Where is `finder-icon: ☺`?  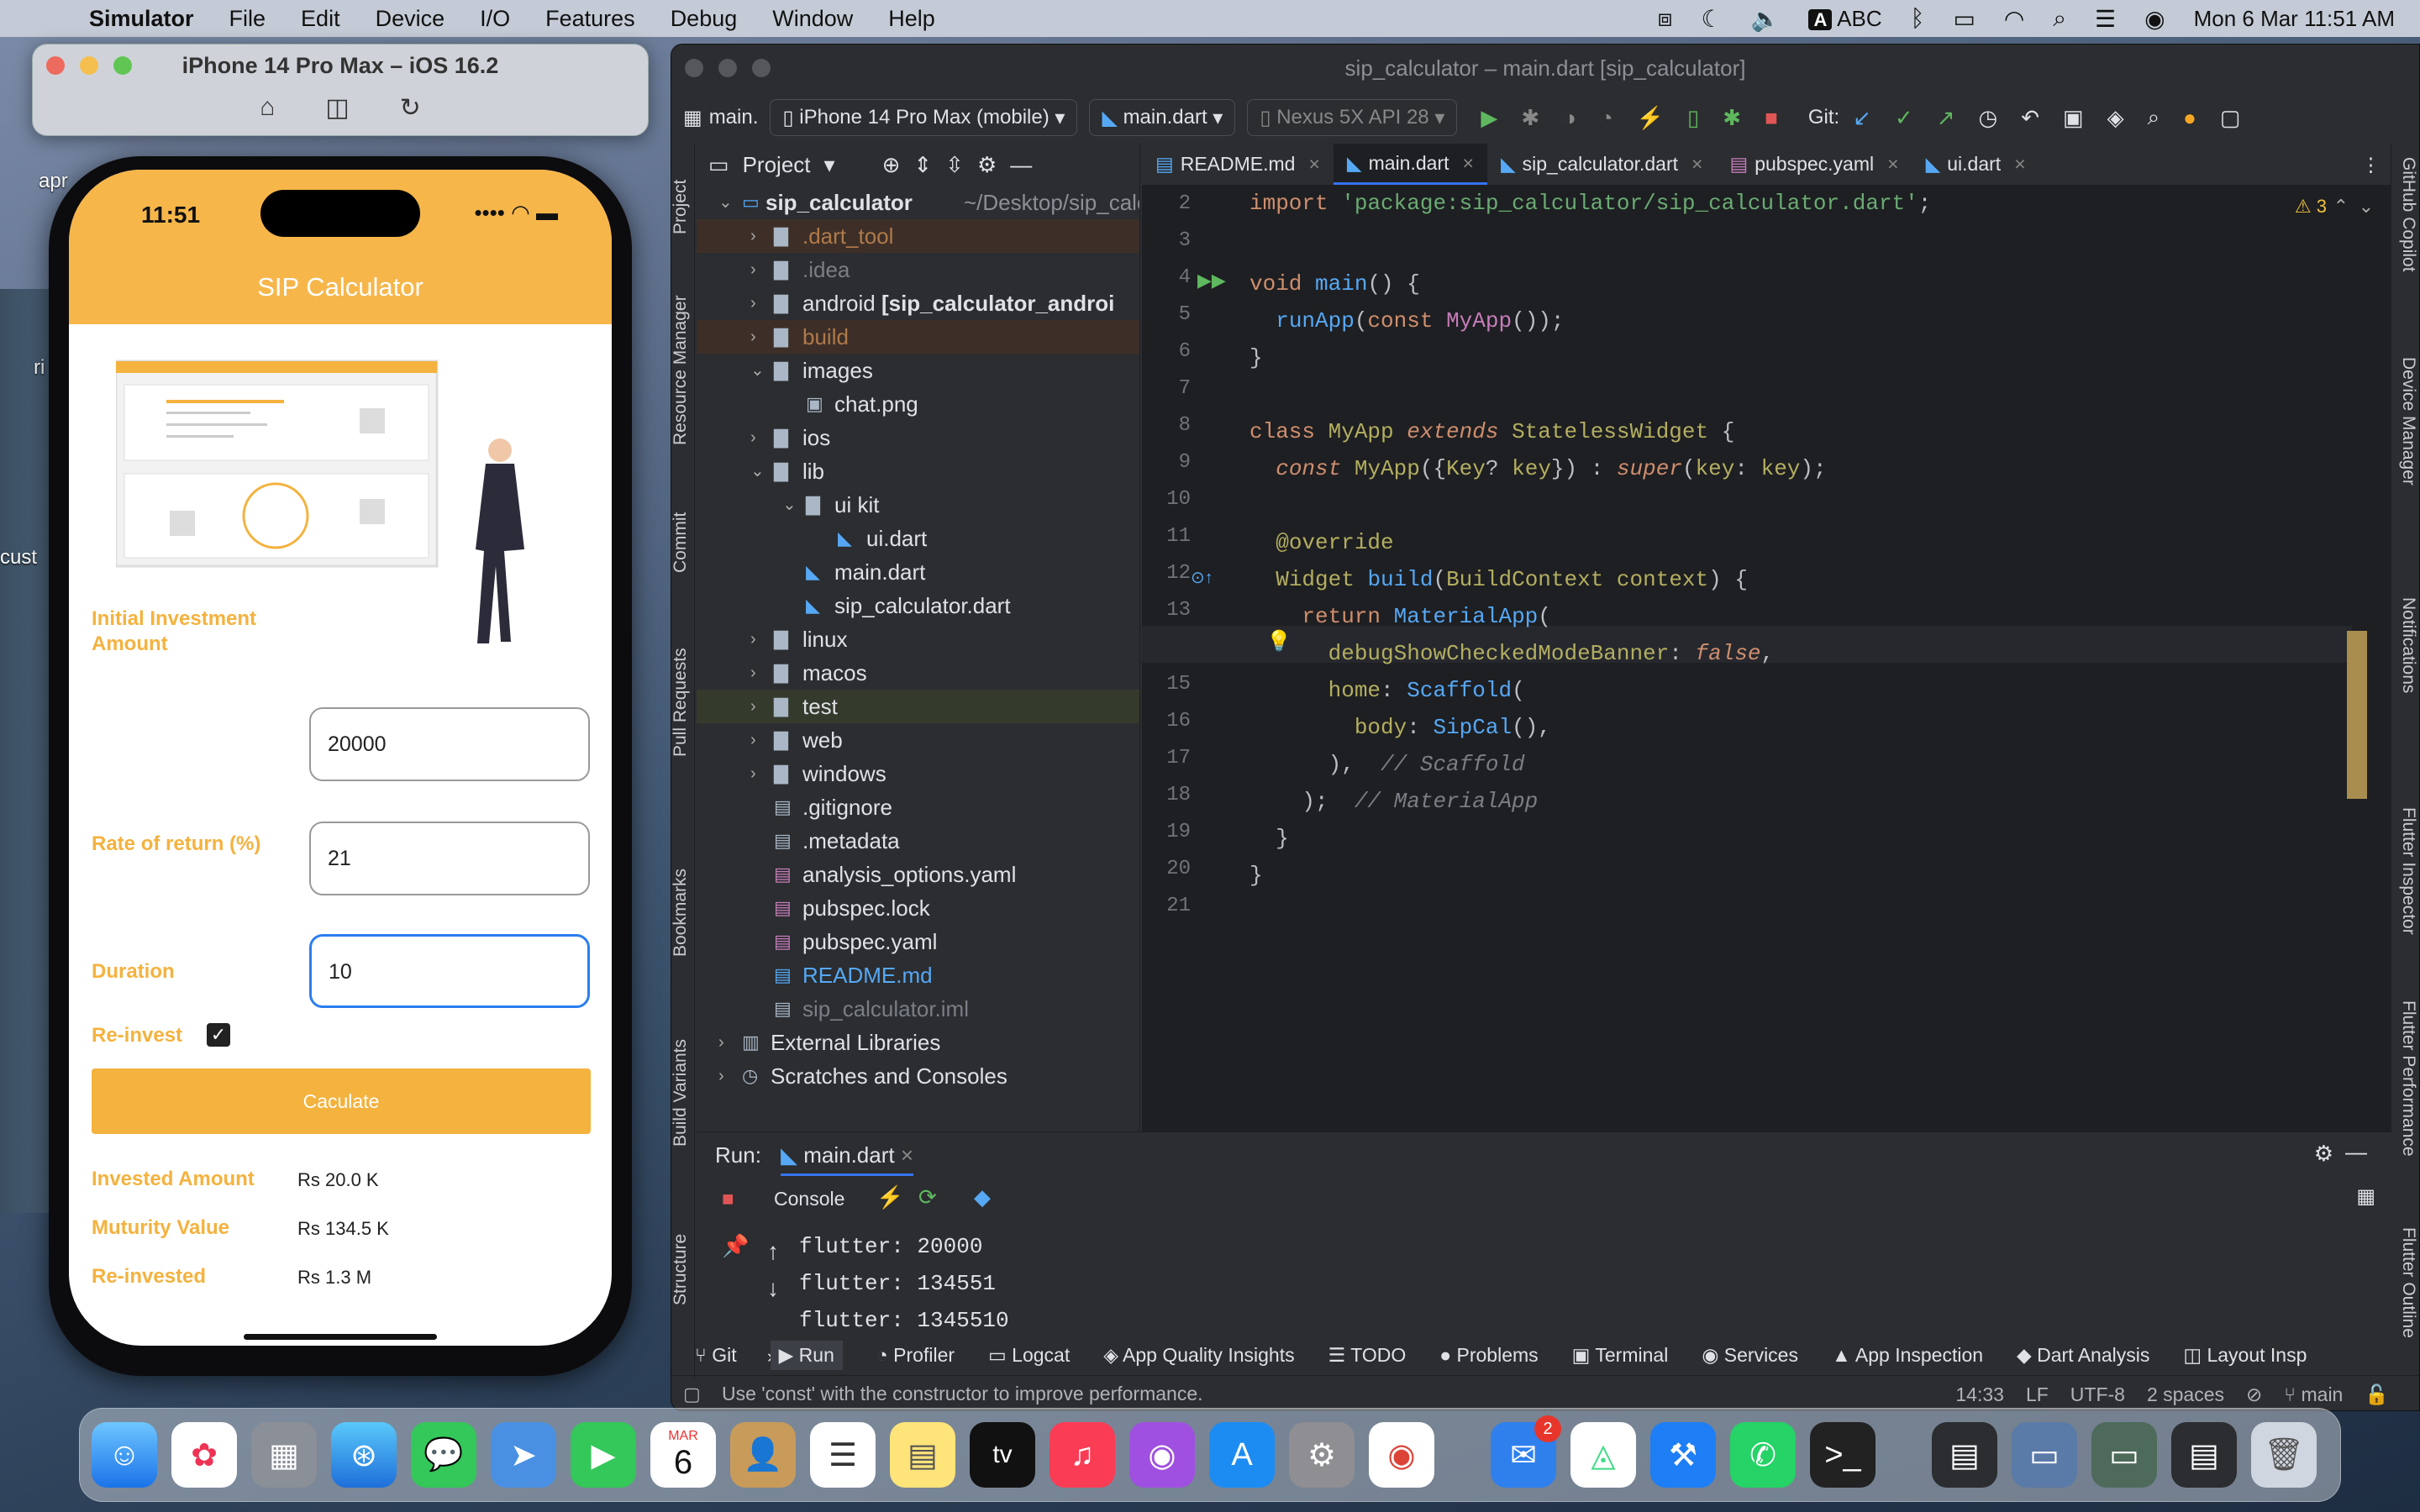 finder-icon: ☺ is located at coordinates (124, 1455).